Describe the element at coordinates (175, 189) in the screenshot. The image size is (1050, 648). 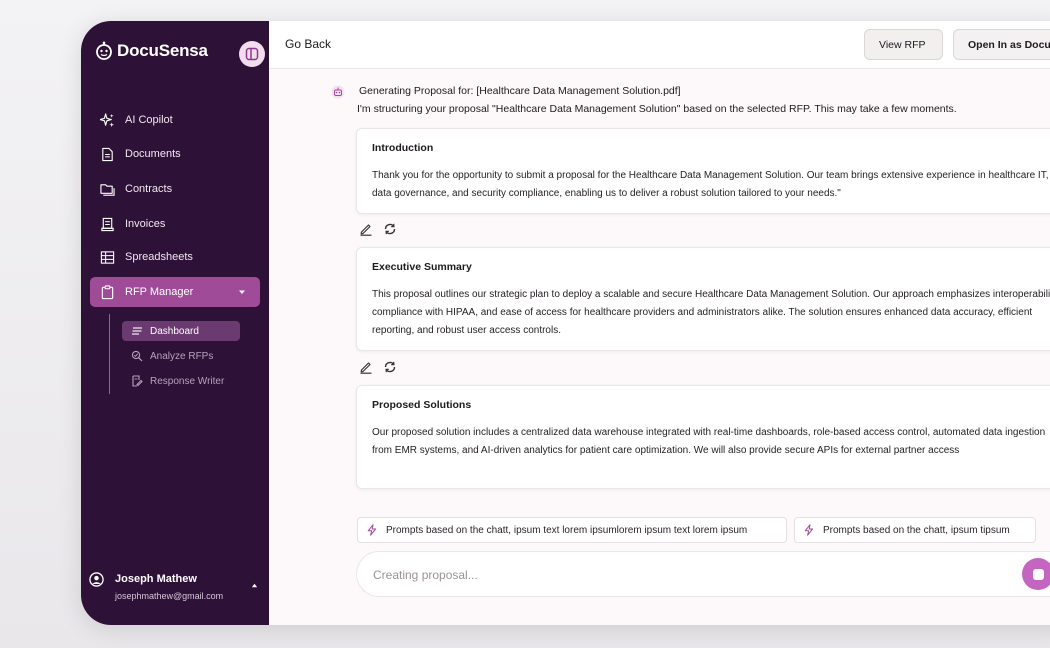
I see `sidebar-item-contracts: Contracts` at that location.